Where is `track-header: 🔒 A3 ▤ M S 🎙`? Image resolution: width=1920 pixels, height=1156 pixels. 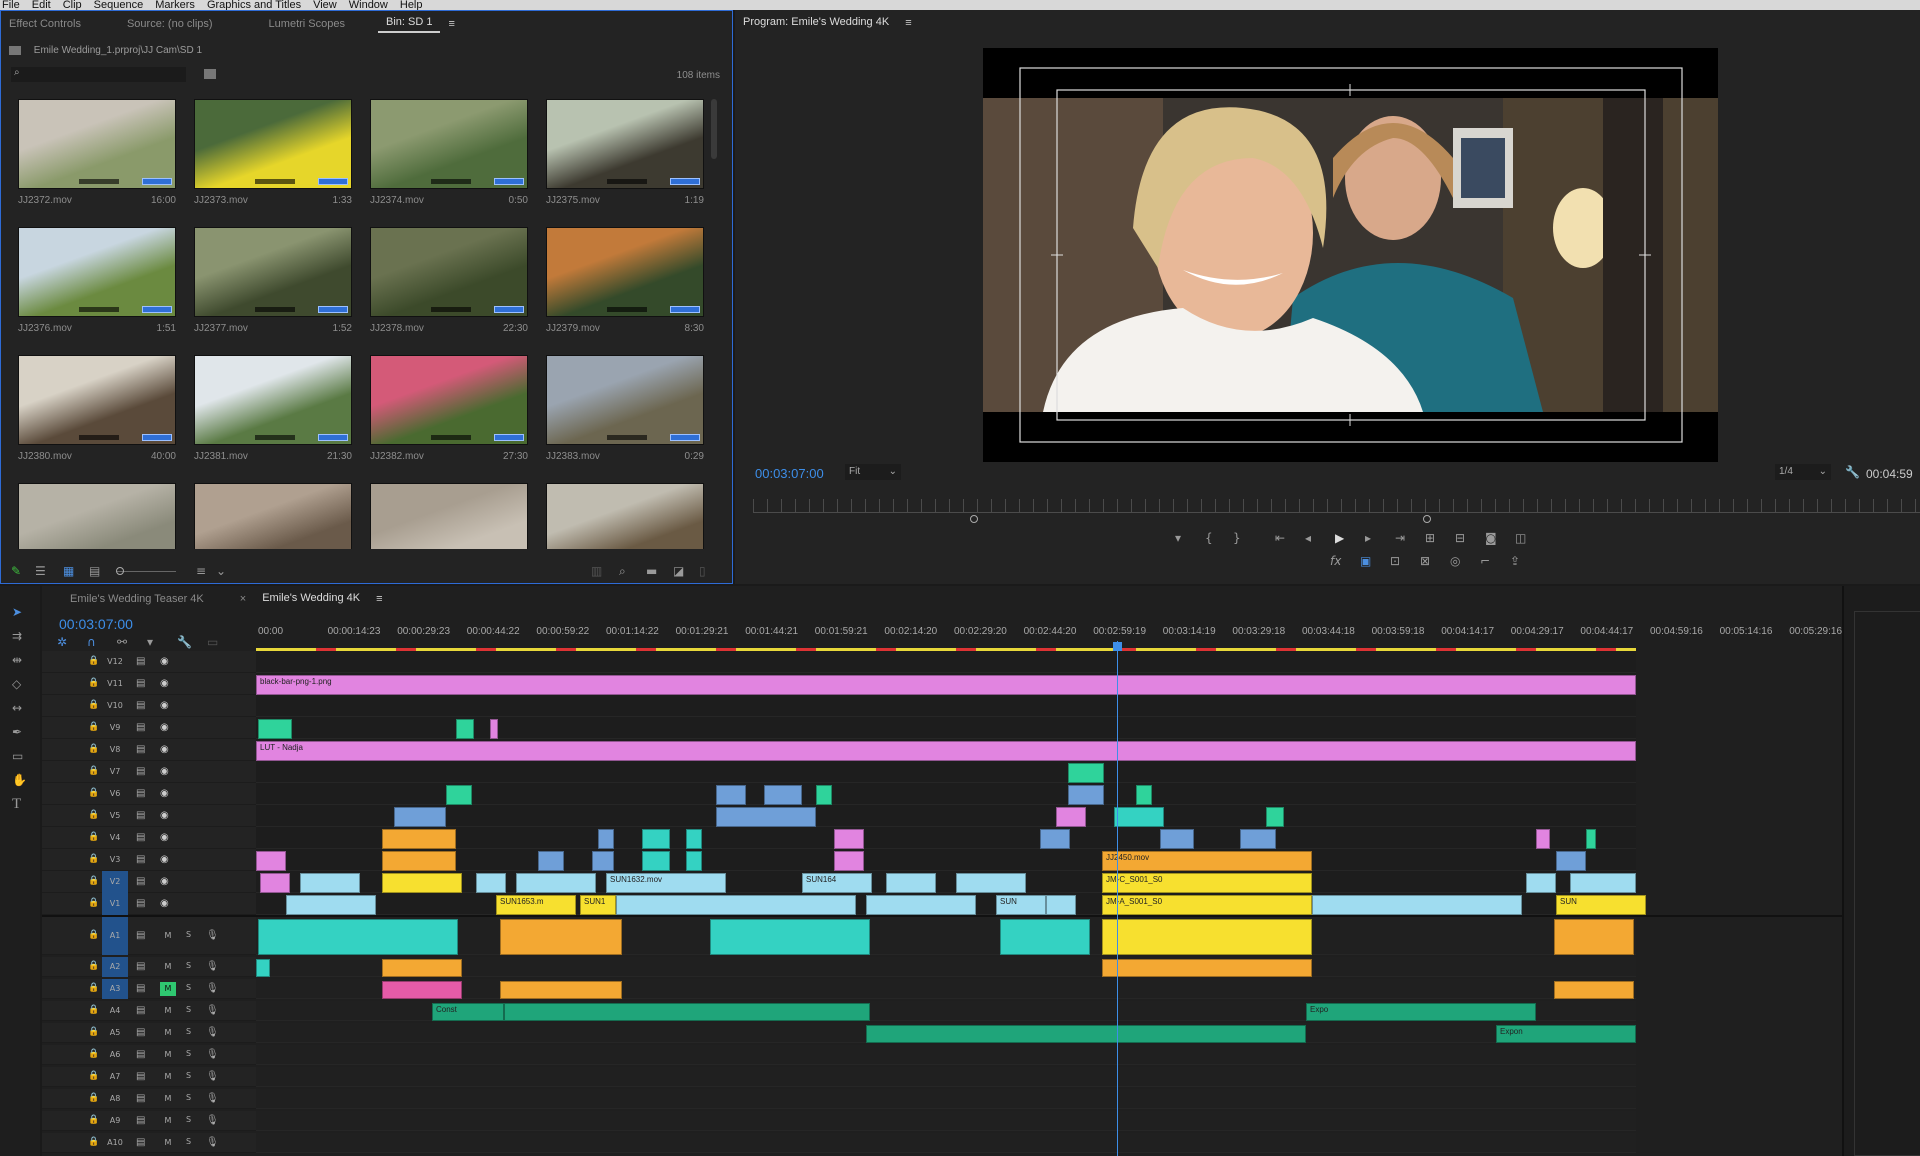 track-header: 🔒 A3 ▤ M S 🎙 is located at coordinates (149, 989).